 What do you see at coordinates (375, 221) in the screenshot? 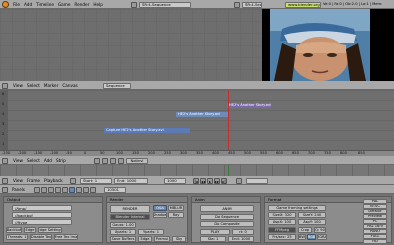
I see `preset-pc: PC` at bounding box center [375, 221].